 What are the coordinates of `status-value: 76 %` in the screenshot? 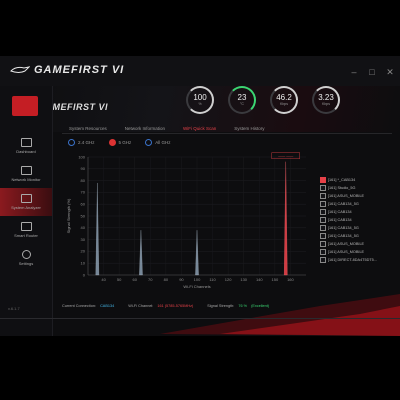 It's located at (243, 306).